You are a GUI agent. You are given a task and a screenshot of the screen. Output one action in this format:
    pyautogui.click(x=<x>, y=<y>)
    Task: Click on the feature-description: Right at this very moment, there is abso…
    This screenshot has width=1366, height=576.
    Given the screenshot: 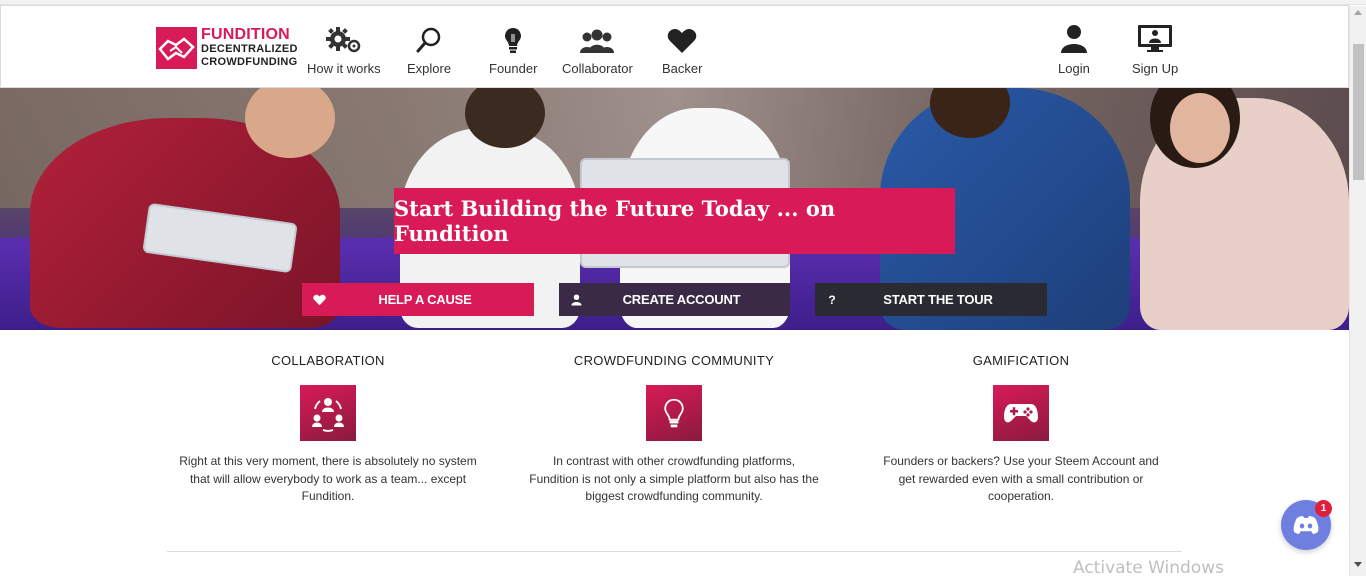 What is the action you would take?
    pyautogui.click(x=328, y=478)
    